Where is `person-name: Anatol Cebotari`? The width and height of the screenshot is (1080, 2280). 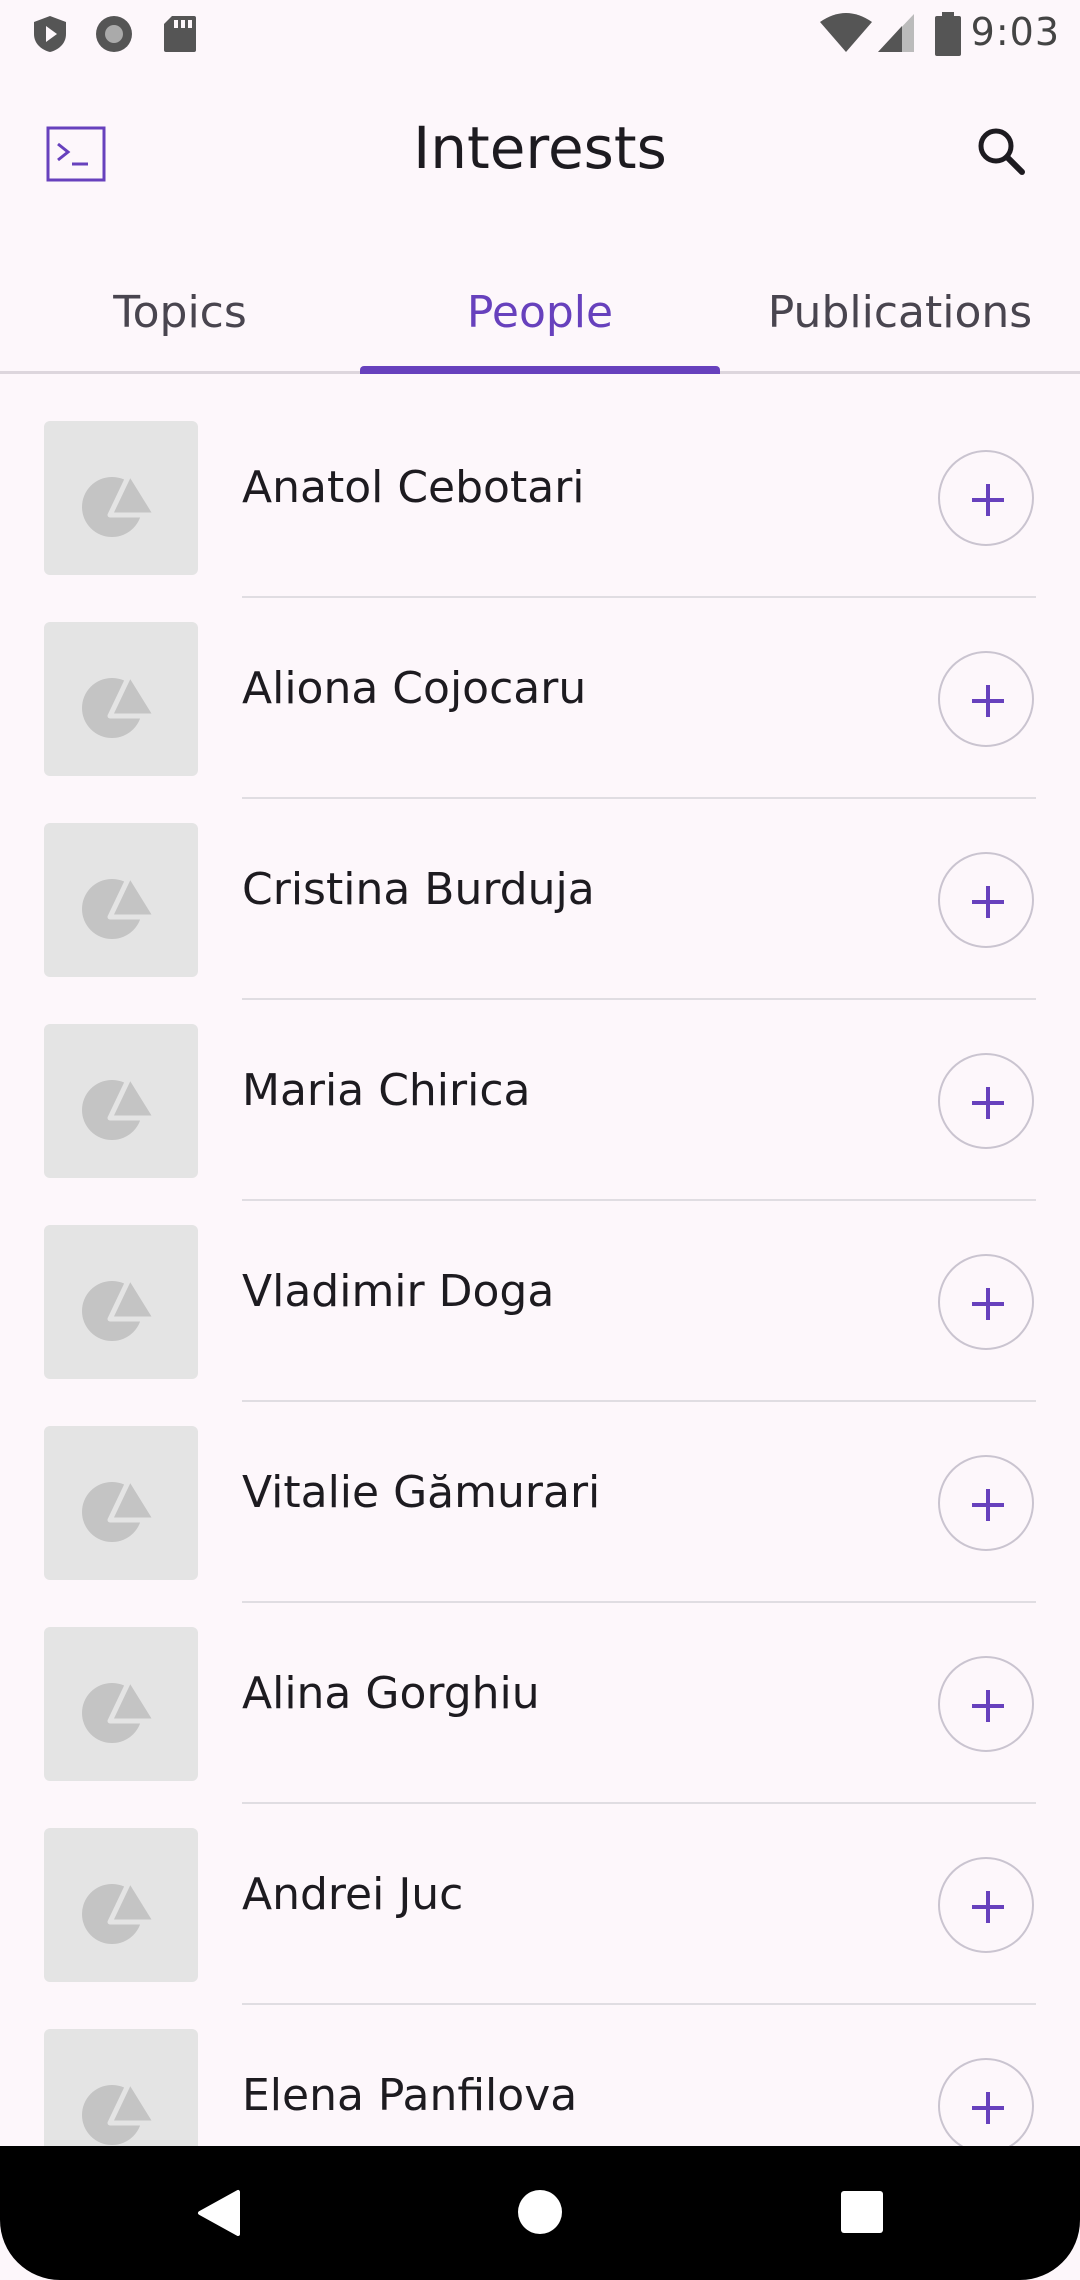
person-name: Anatol Cebotari is located at coordinates (413, 487).